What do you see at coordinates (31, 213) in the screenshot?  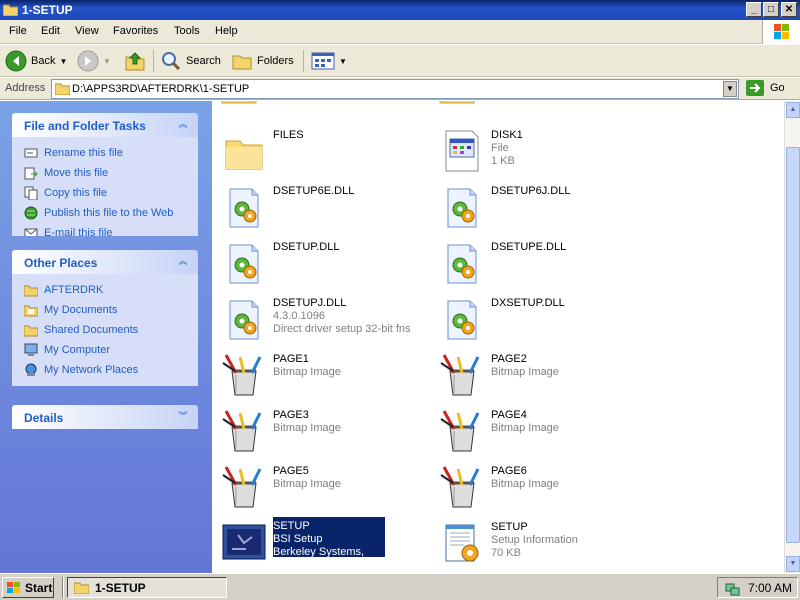 I see `globe-icon` at bounding box center [31, 213].